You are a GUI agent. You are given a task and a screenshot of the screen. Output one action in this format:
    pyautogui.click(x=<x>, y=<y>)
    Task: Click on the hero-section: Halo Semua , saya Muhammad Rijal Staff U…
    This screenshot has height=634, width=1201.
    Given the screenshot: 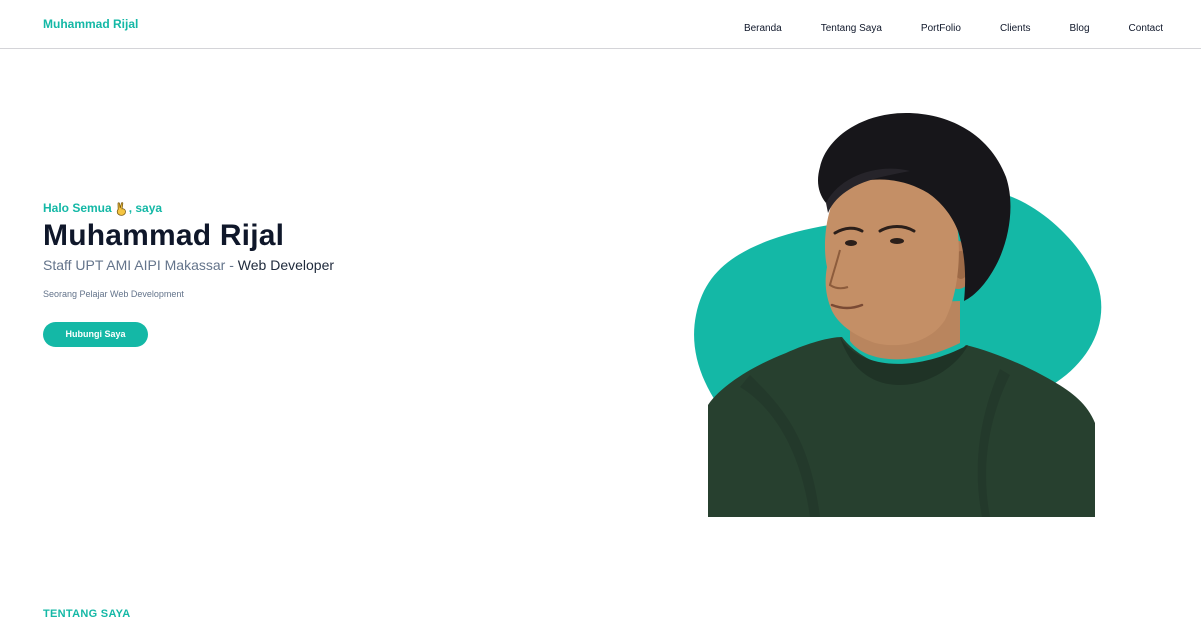 What is the action you would take?
    pyautogui.click(x=323, y=274)
    